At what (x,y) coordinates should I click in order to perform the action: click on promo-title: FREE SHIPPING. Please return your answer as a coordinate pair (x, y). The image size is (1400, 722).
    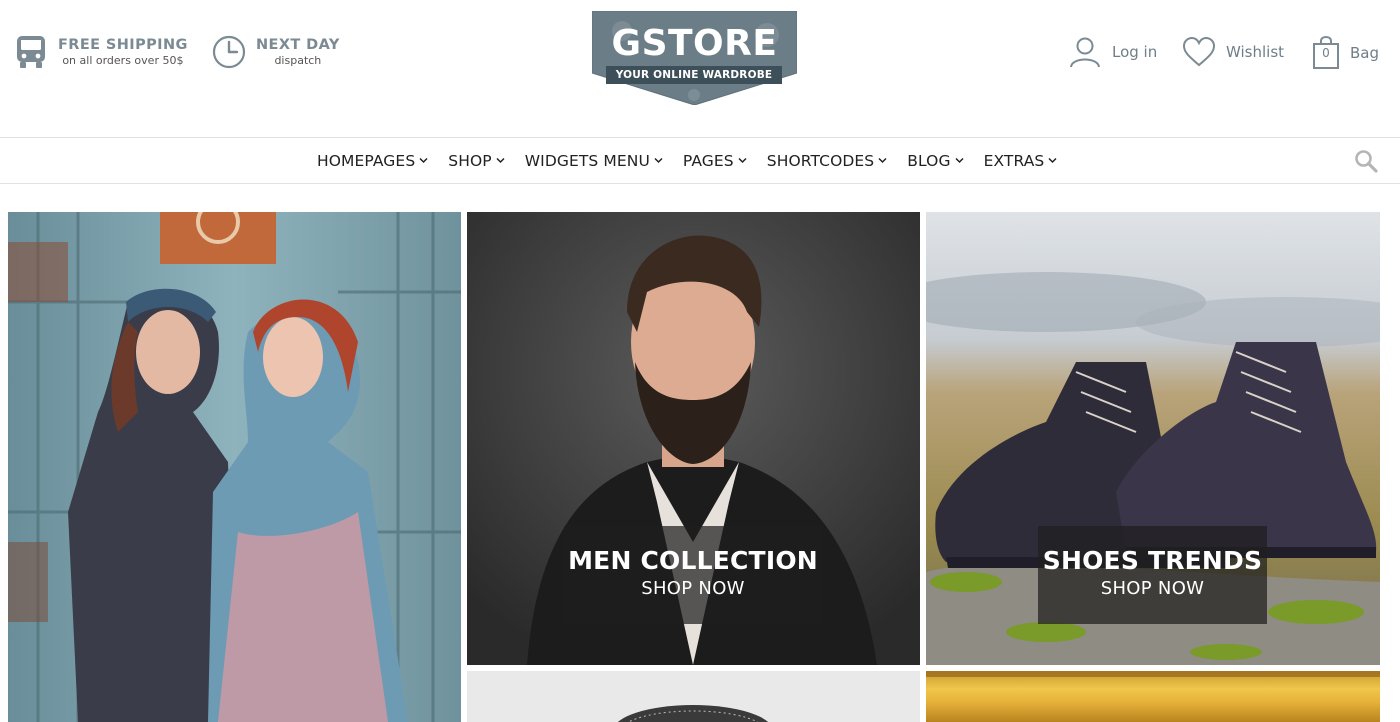
    Looking at the image, I should click on (123, 45).